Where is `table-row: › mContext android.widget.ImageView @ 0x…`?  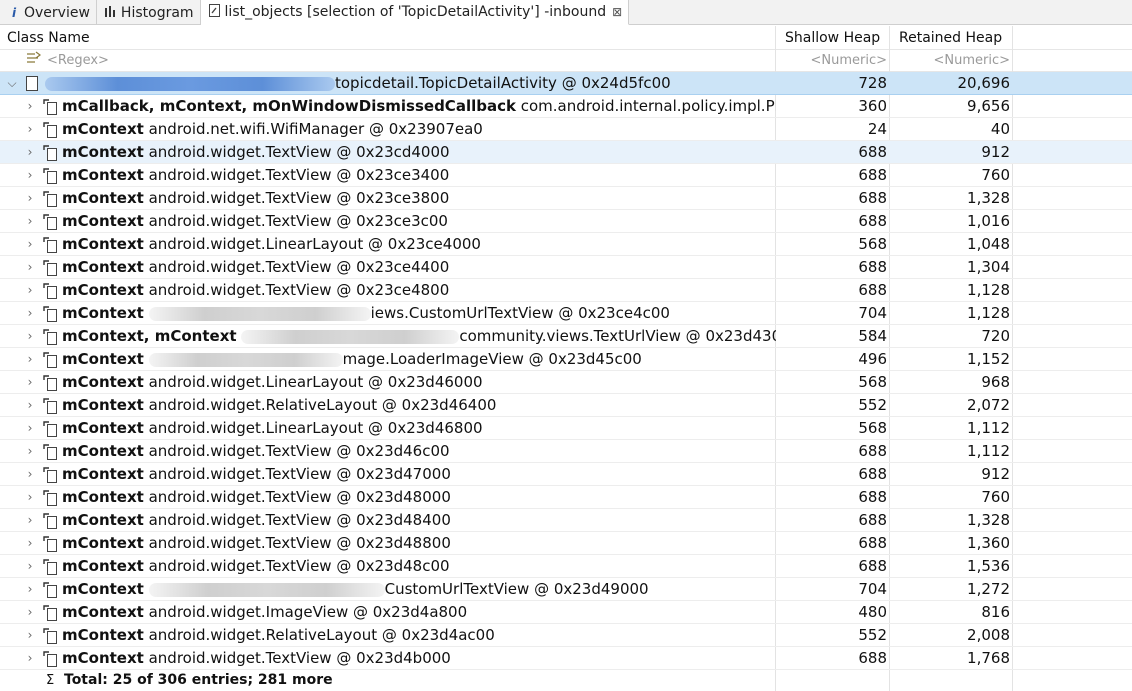 table-row: › mContext android.widget.ImageView @ 0x… is located at coordinates (566, 612).